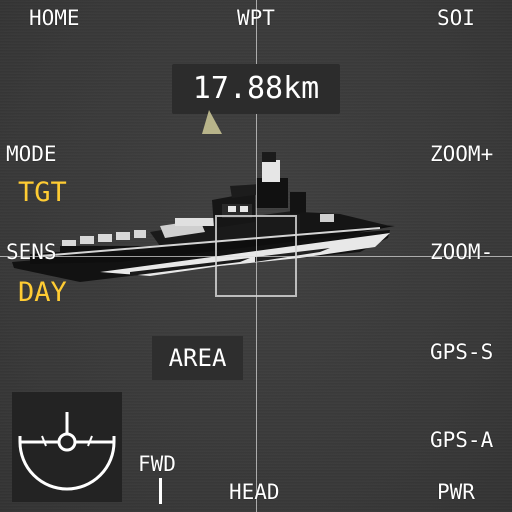 This screenshot has width=512, height=512. What do you see at coordinates (157, 464) in the screenshot?
I see `fwd-button: FWD` at bounding box center [157, 464].